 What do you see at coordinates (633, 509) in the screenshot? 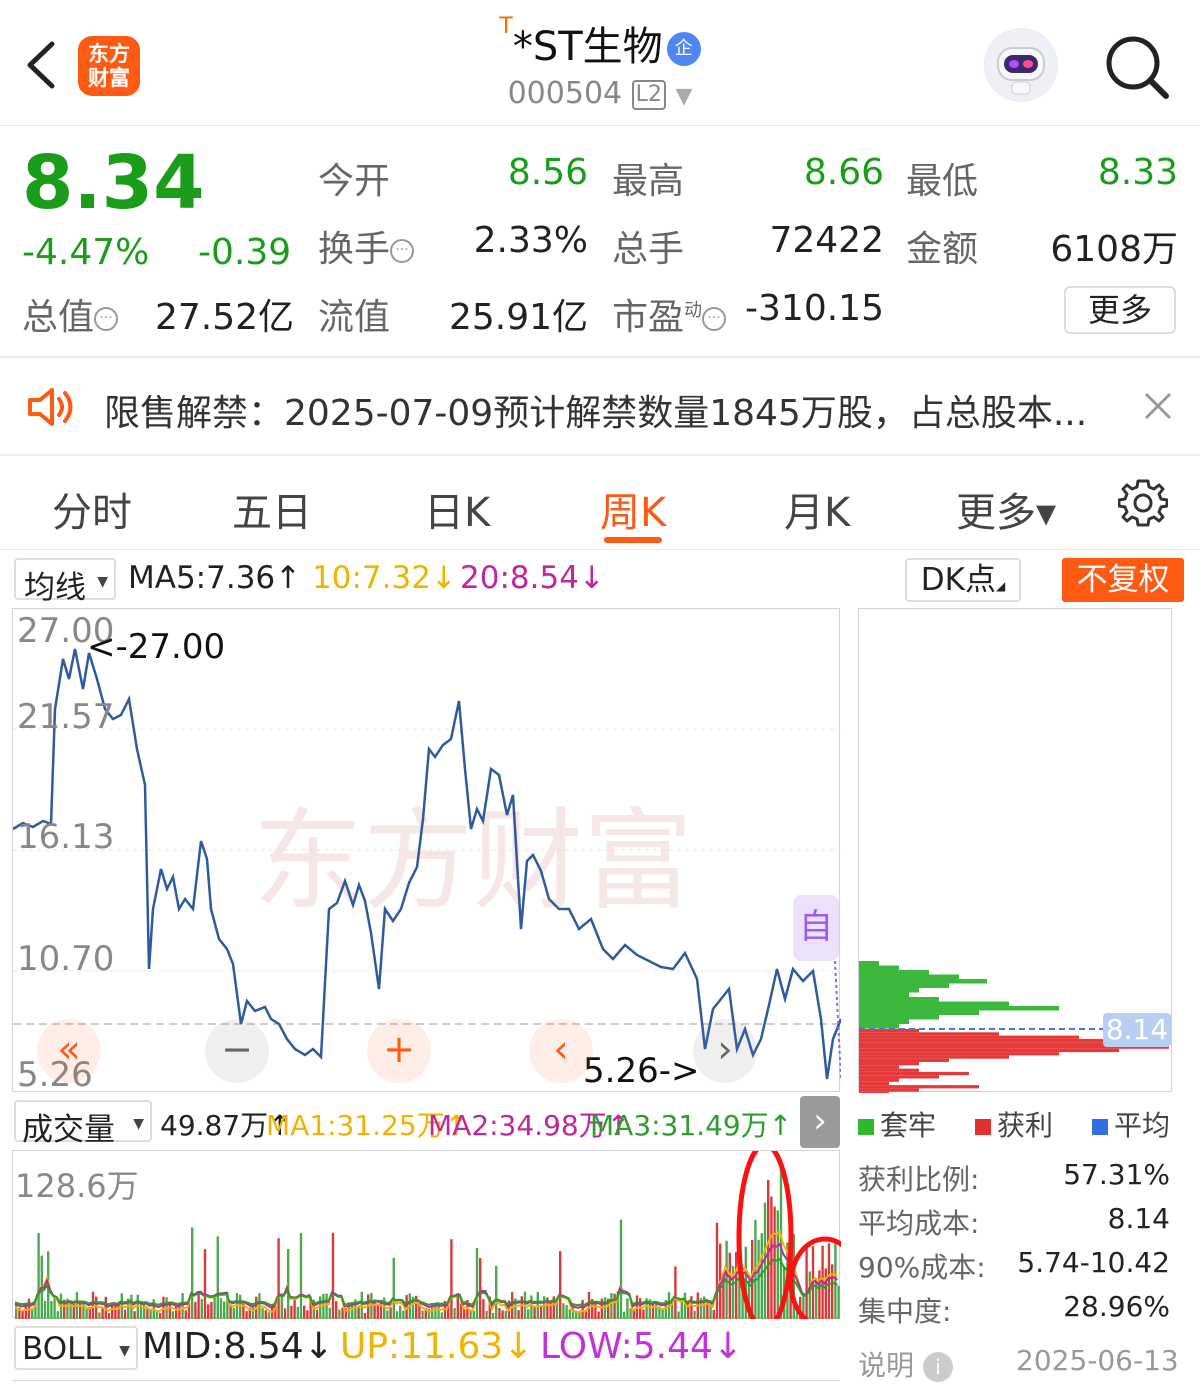
I see `tab-weekly-k: 周K` at bounding box center [633, 509].